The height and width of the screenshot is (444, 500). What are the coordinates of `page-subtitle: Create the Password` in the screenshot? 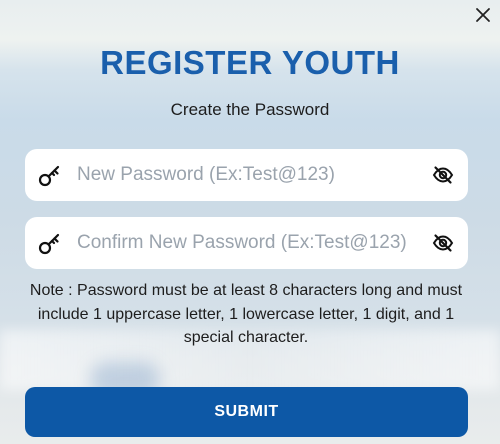 It's located at (250, 109).